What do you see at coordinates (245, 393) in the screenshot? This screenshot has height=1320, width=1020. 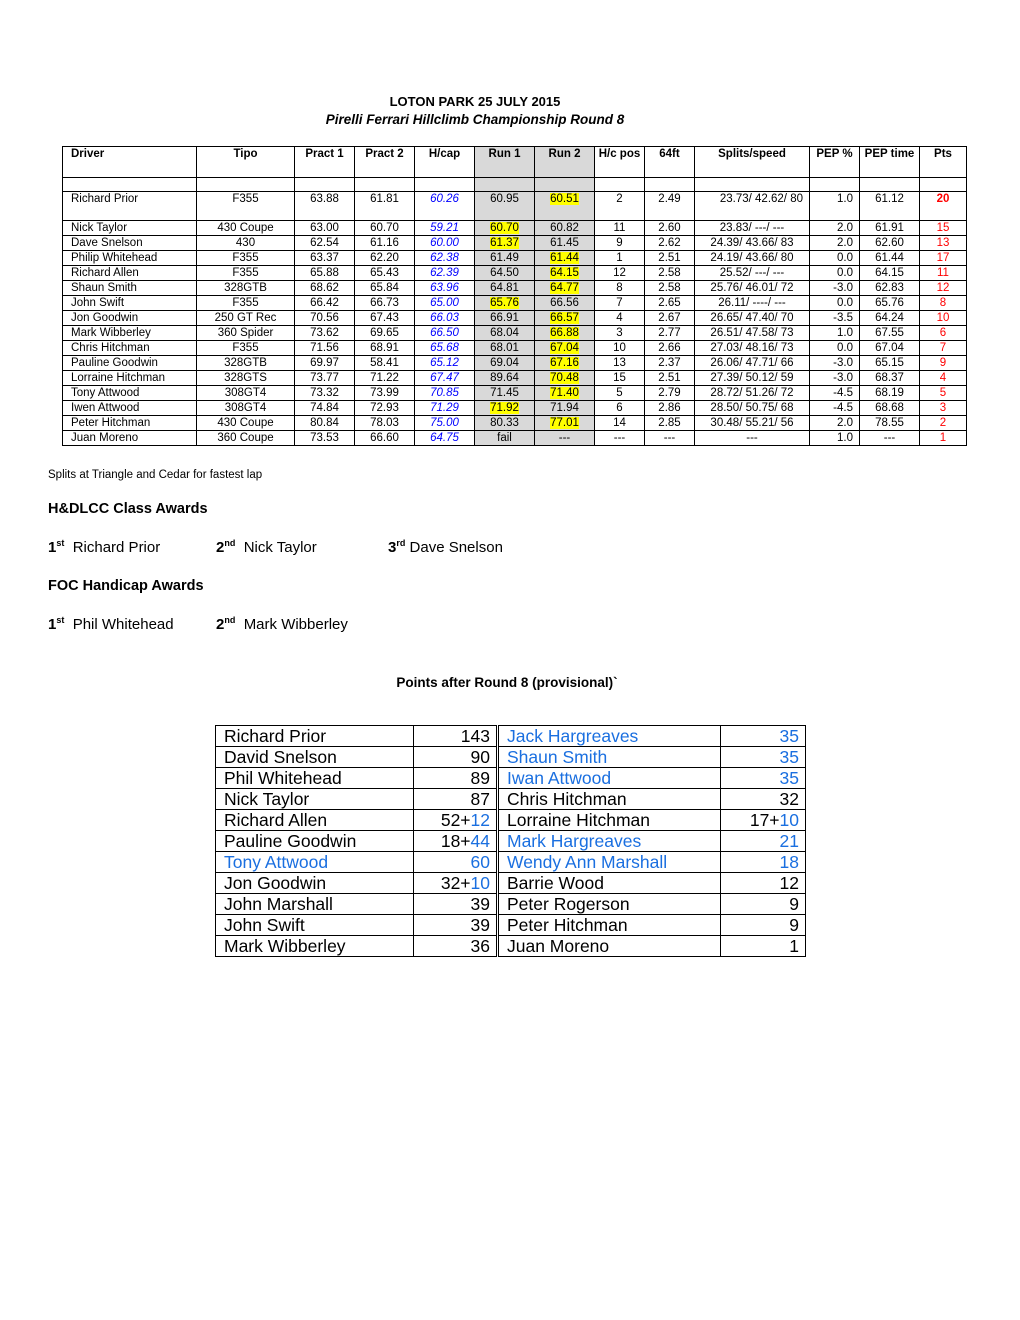 I see `tipo-cell: 308GT4` at bounding box center [245, 393].